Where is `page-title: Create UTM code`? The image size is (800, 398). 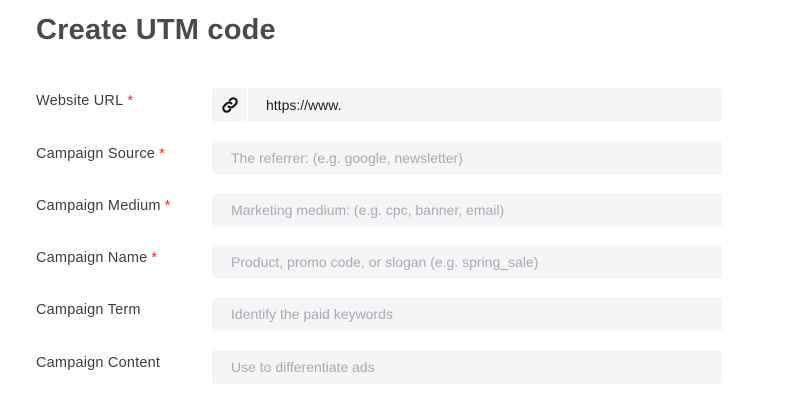 page-title: Create UTM code is located at coordinates (156, 30).